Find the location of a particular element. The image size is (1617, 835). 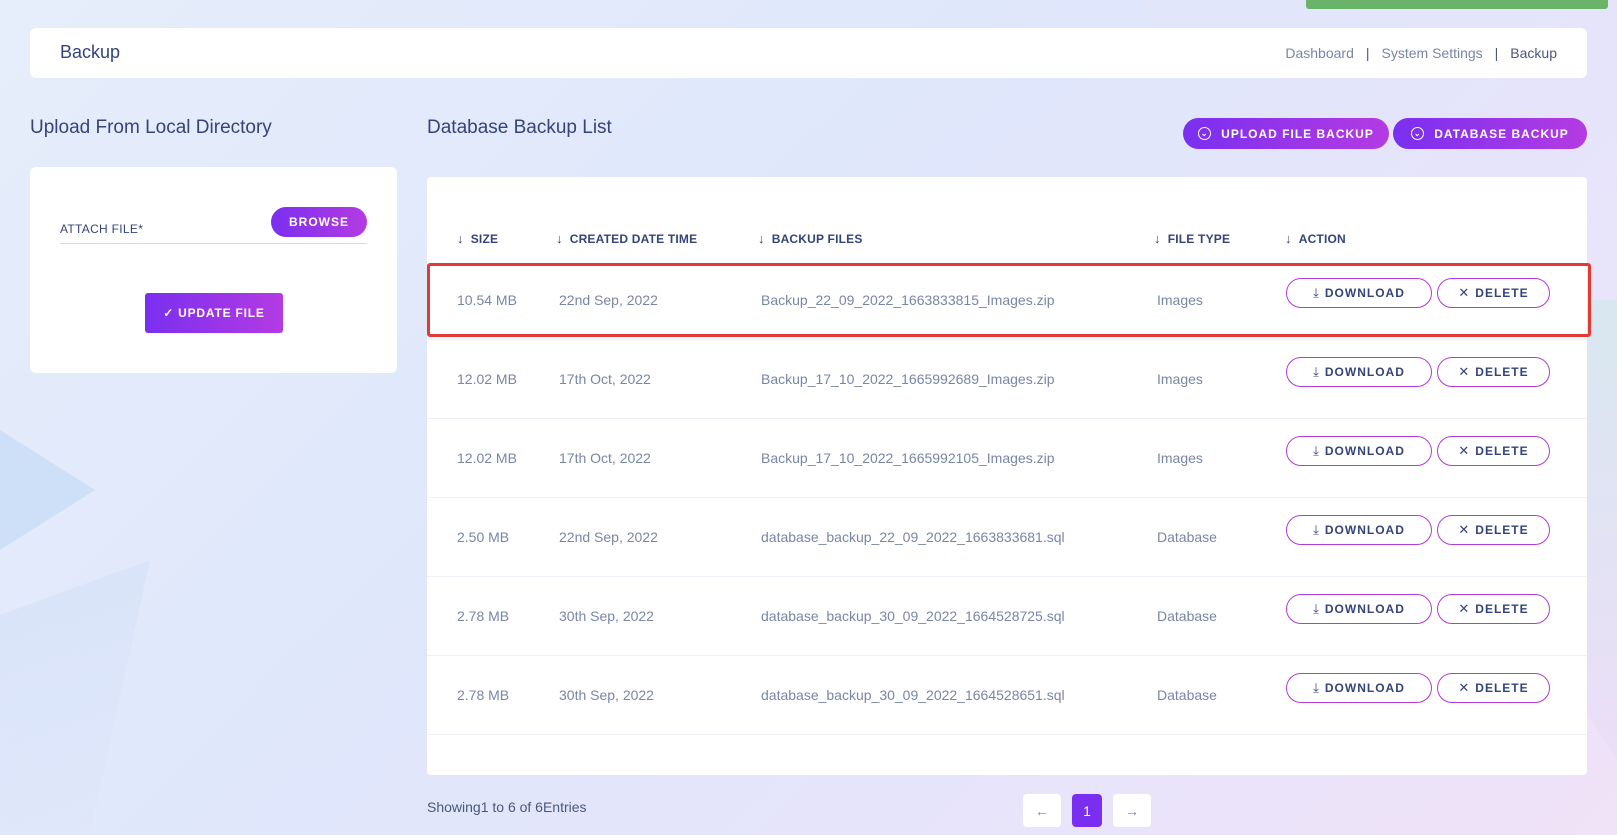

next-page-button: → is located at coordinates (1132, 810).